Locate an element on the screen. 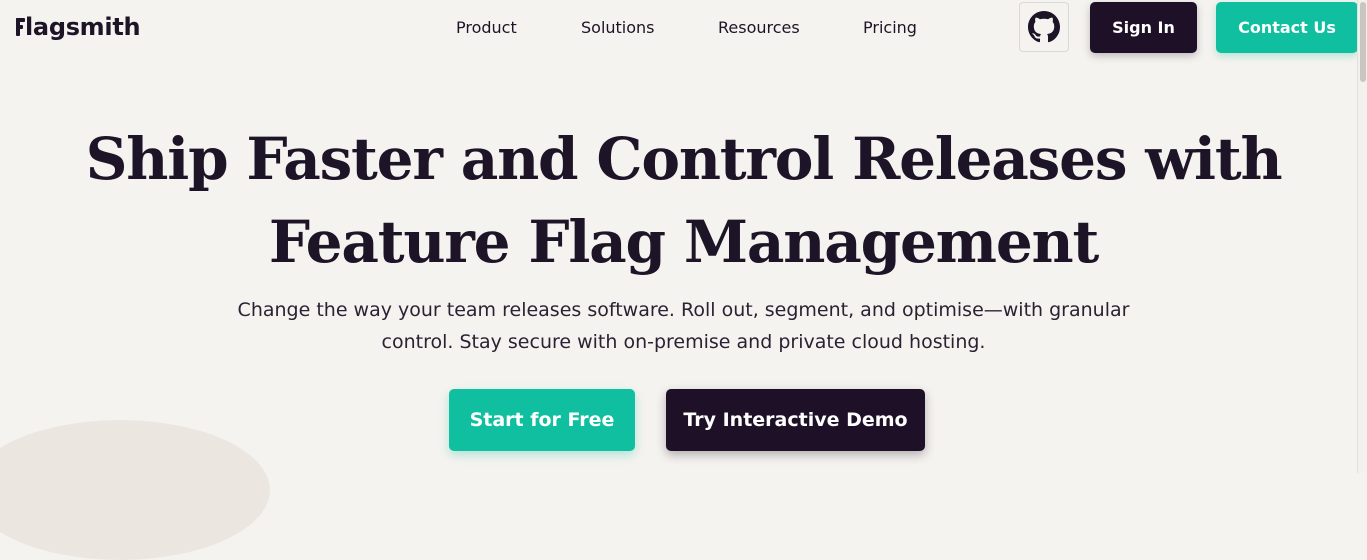 This screenshot has width=1367, height=560. try-interactive-demo-button: Try Interactive Demo is located at coordinates (795, 420).